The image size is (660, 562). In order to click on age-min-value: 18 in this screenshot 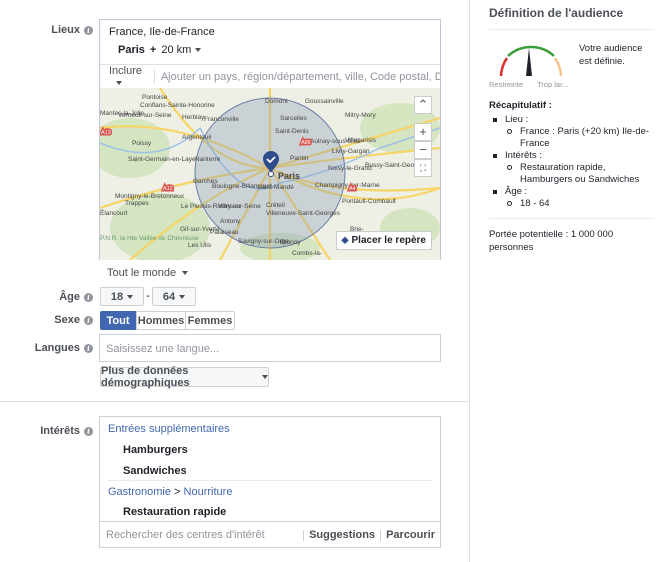, I will do `click(117, 296)`.